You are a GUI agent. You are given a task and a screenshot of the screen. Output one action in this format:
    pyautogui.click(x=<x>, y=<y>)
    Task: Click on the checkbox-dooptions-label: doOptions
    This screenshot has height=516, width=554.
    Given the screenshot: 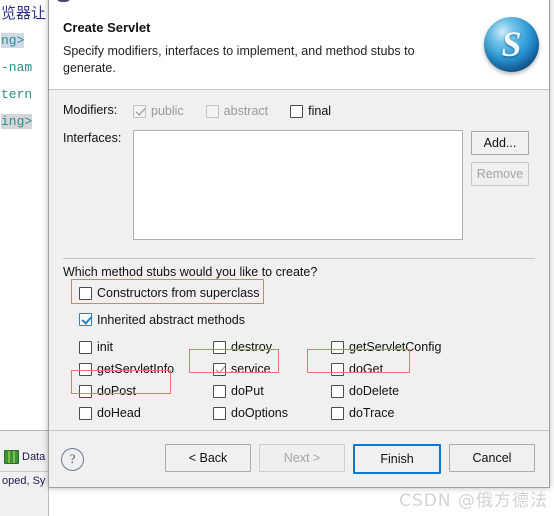 What is the action you would take?
    pyautogui.click(x=259, y=413)
    